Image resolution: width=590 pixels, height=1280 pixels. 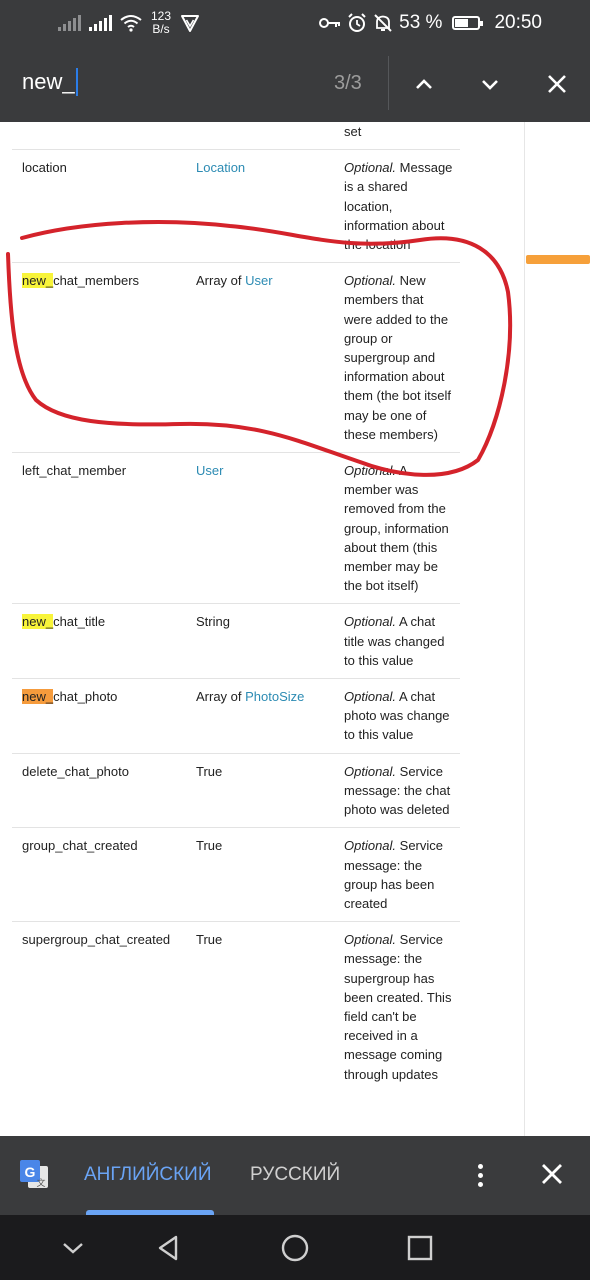 I want to click on net-speed-unit: B/s, so click(x=161, y=29).